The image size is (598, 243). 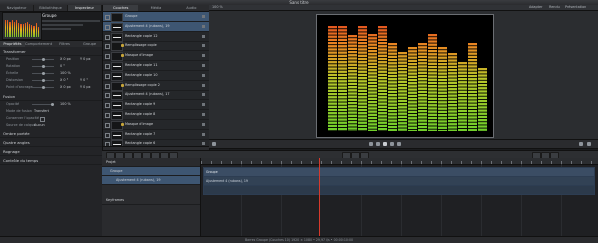 What do you see at coordinates (392, 144) in the screenshot?
I see `step-forward-icon` at bounding box center [392, 144].